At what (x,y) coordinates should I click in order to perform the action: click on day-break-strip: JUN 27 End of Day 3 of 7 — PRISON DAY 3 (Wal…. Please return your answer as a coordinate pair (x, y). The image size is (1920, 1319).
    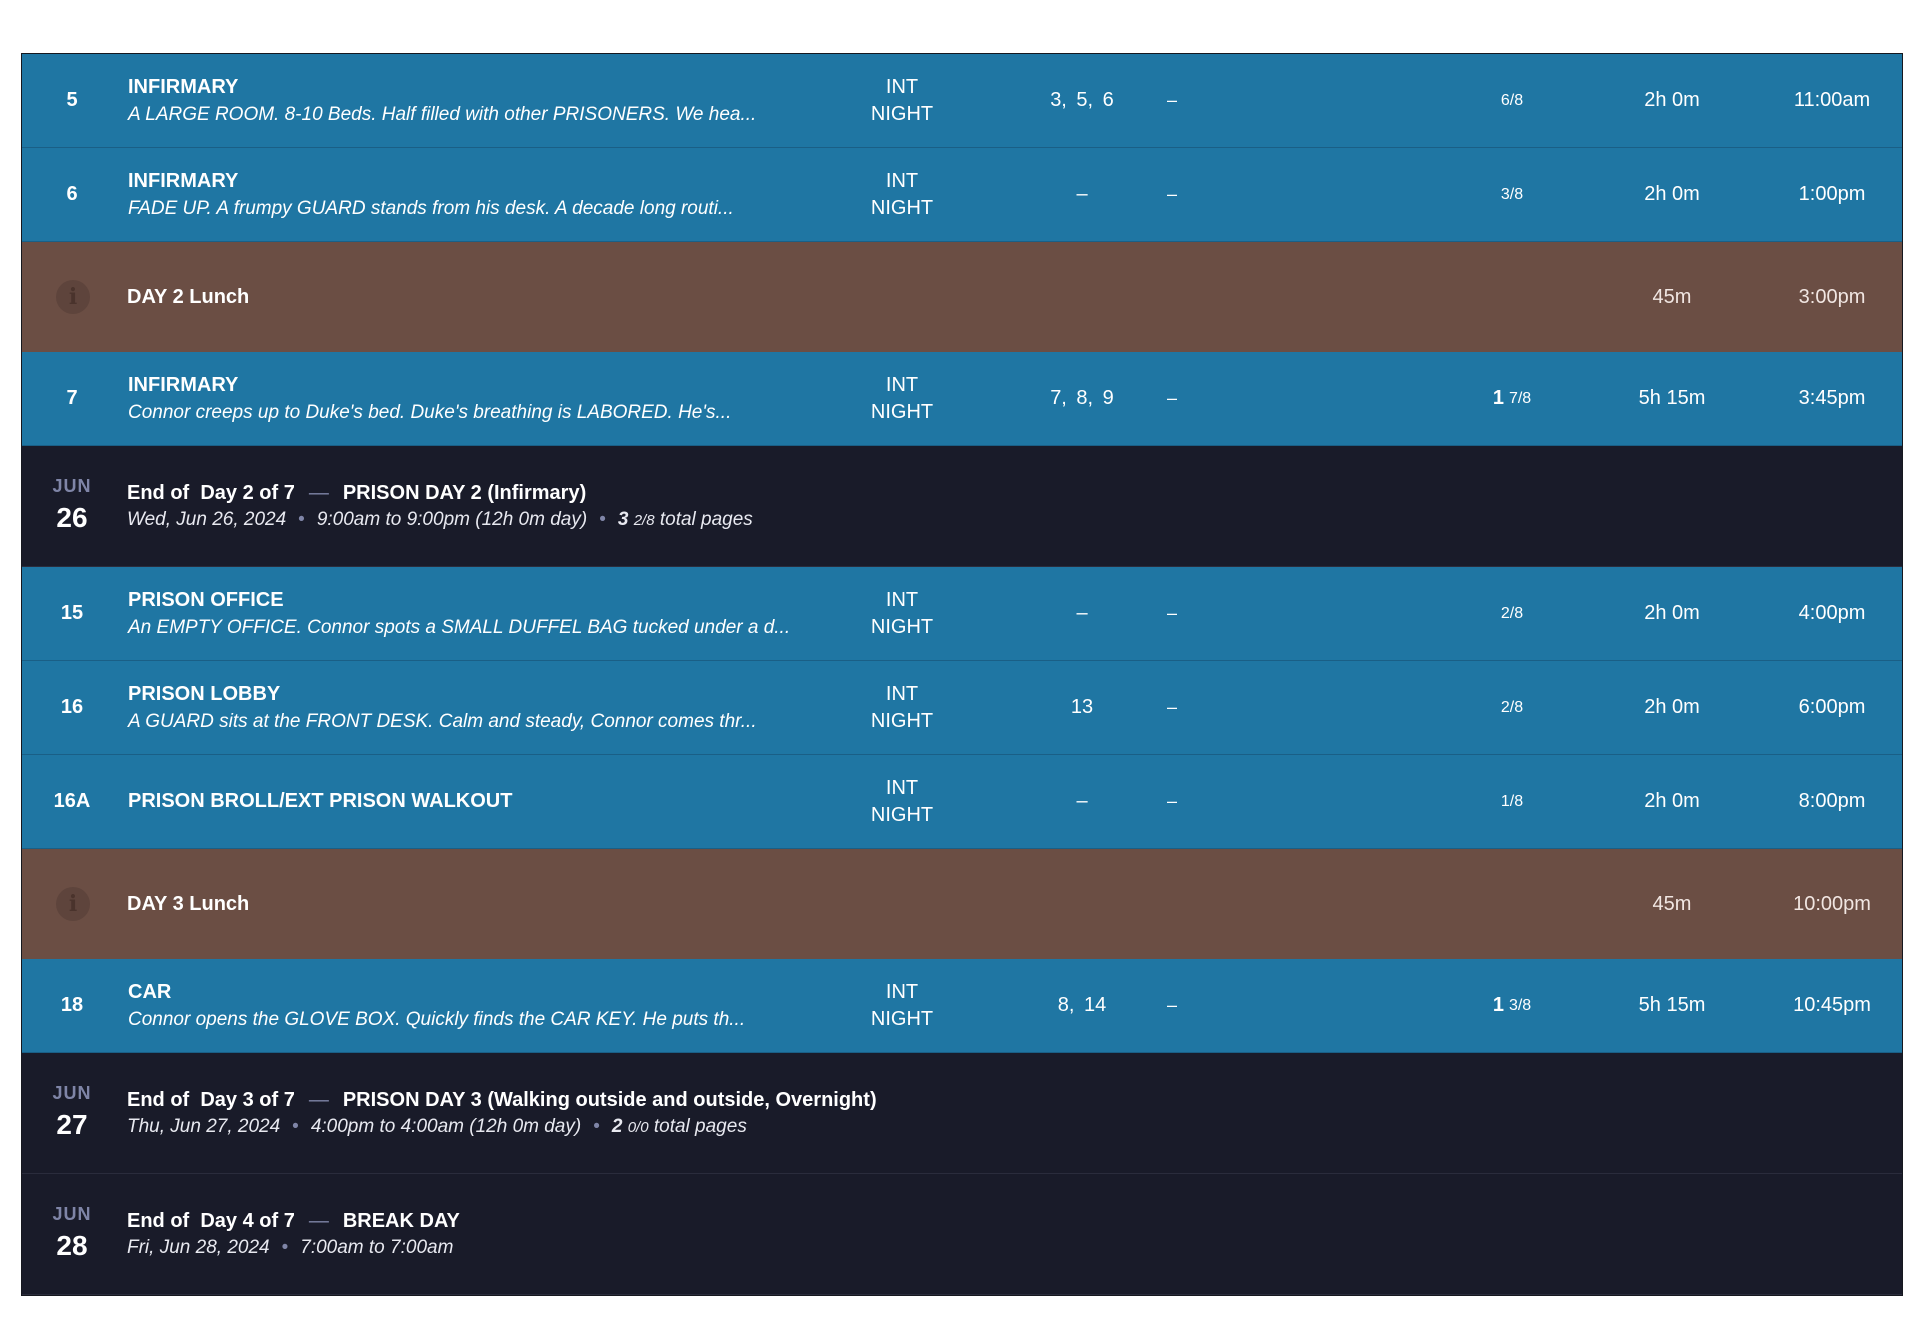
    Looking at the image, I should click on (962, 1113).